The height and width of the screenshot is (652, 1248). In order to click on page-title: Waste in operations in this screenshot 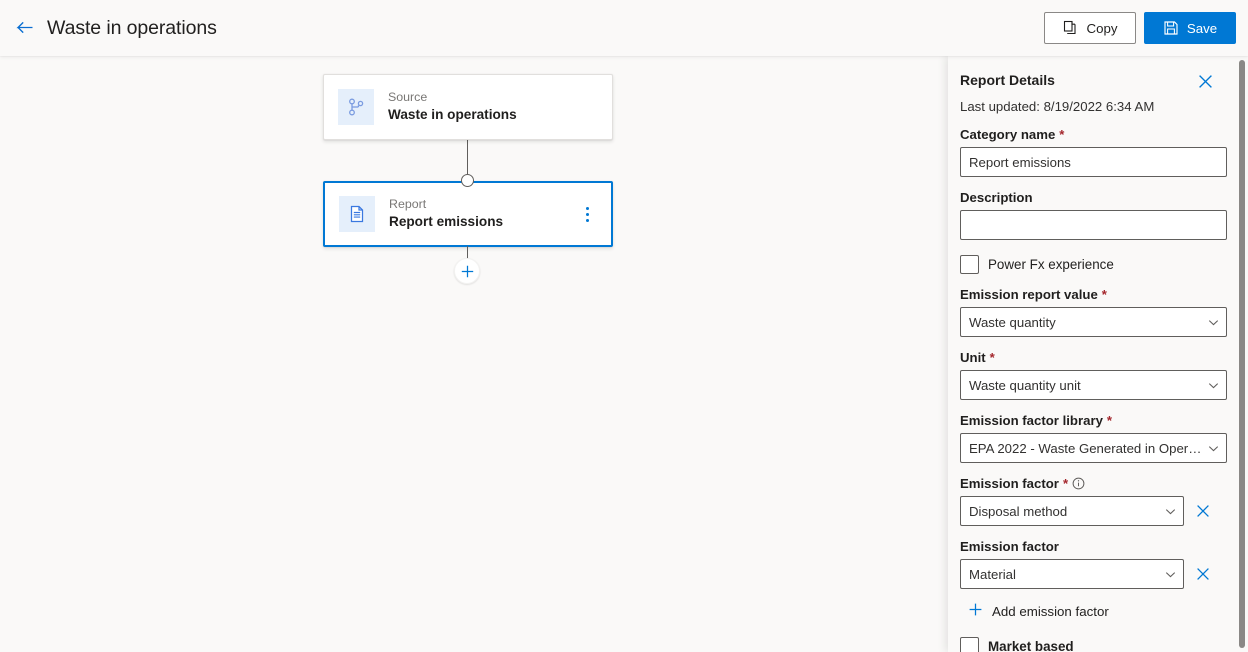, I will do `click(132, 27)`.